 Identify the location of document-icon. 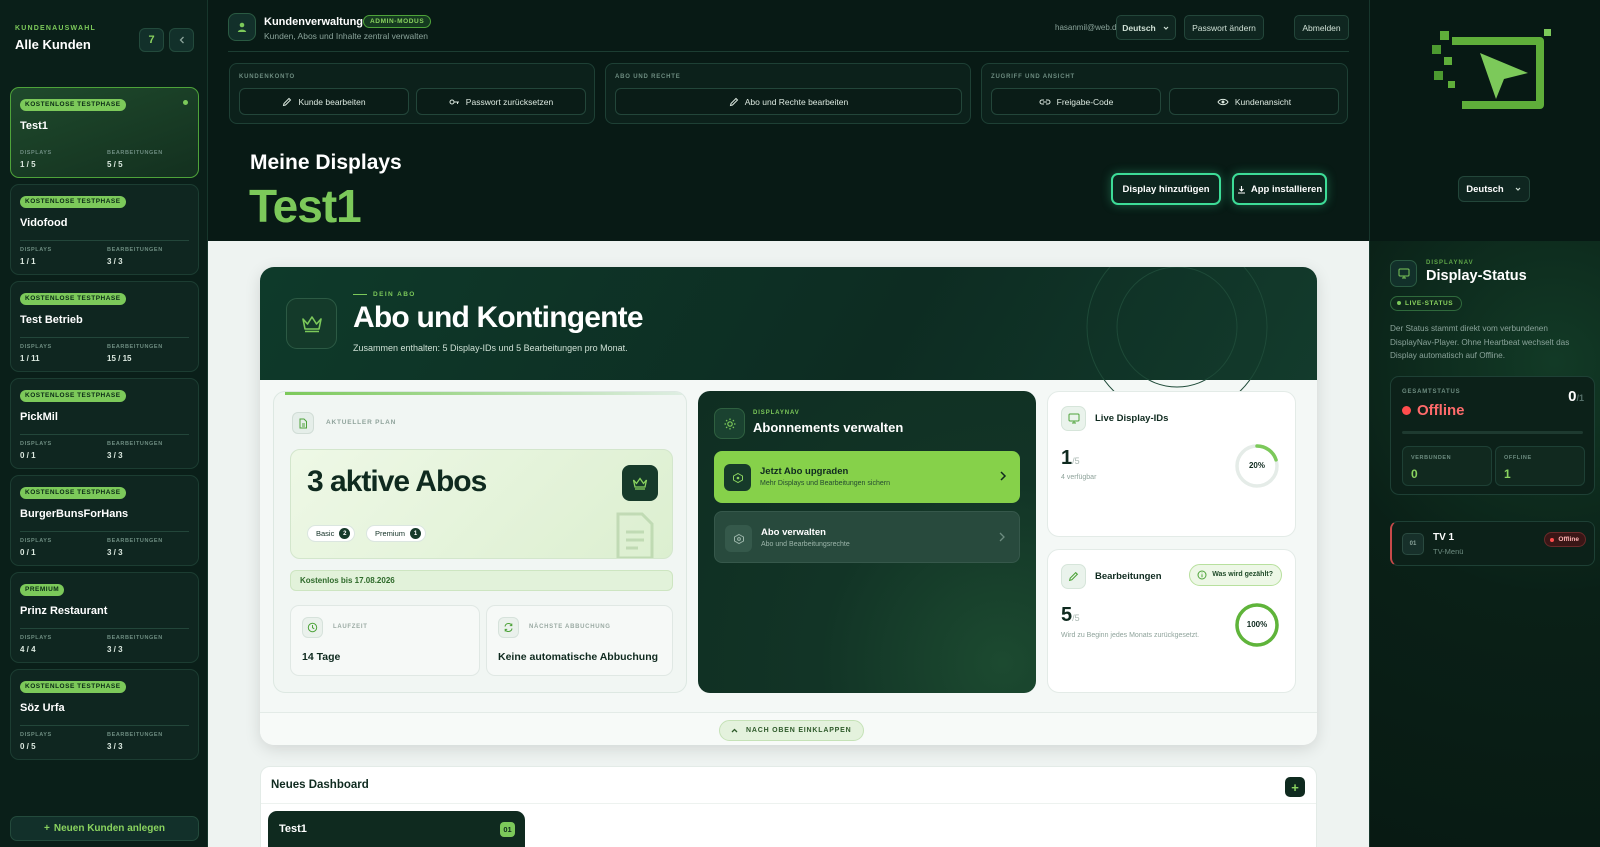
(303, 423).